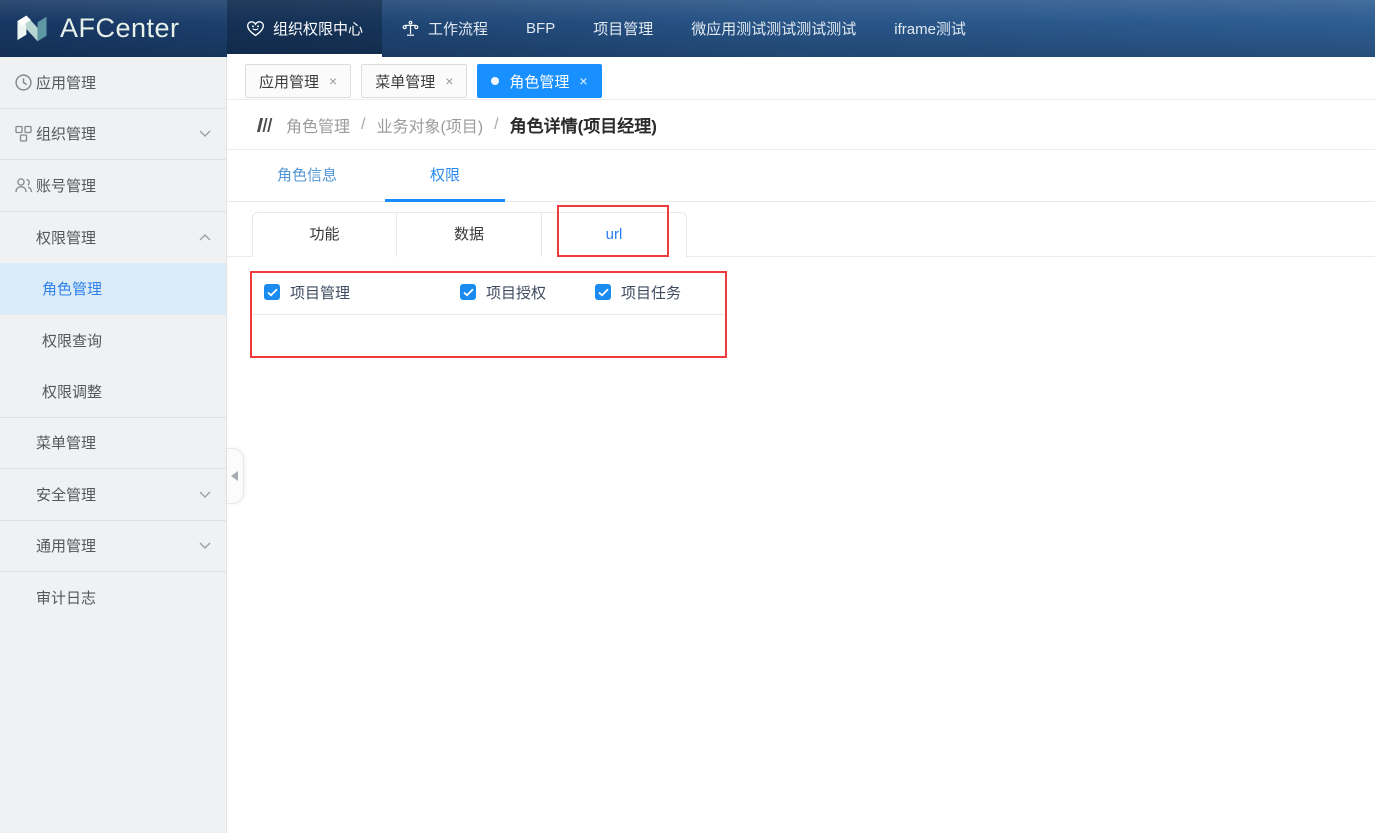 The image size is (1375, 833). I want to click on checkbox-project-management: 项目管理, so click(307, 292).